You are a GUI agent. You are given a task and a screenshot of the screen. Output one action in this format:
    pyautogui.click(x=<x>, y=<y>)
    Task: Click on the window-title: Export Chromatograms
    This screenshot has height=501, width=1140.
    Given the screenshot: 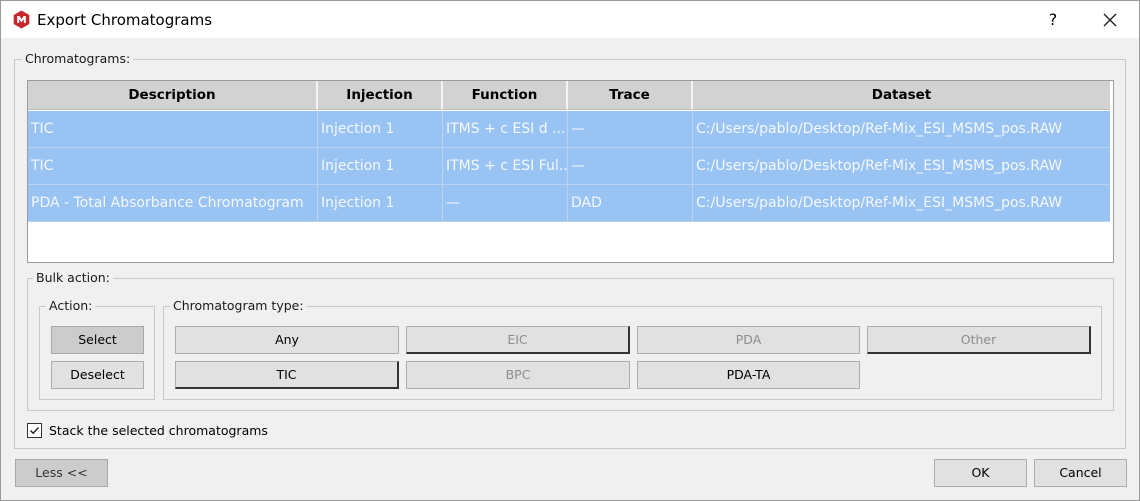 What is the action you would take?
    pyautogui.click(x=125, y=20)
    